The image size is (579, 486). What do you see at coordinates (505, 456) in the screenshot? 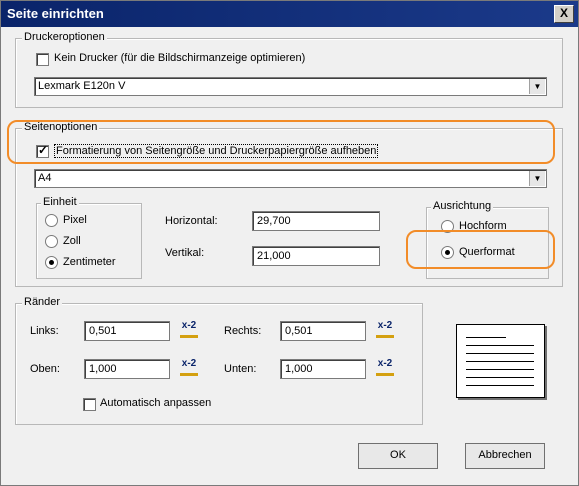
I see `cancel-button: Abbrechen` at bounding box center [505, 456].